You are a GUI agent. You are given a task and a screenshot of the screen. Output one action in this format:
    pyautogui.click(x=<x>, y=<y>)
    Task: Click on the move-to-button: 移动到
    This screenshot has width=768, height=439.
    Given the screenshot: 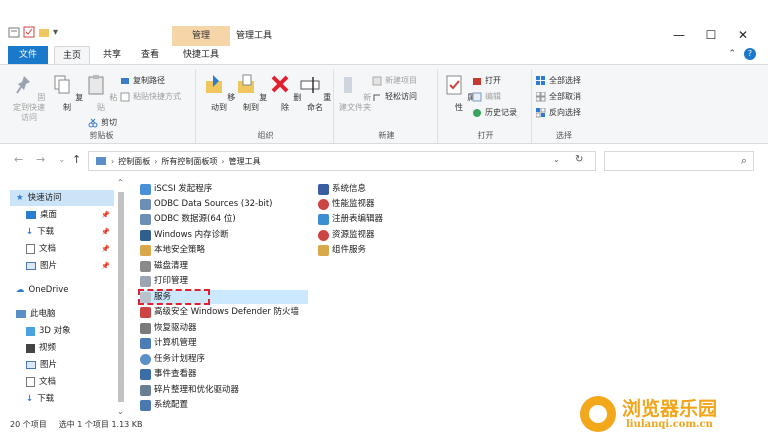 What is the action you would take?
    pyautogui.click(x=219, y=93)
    